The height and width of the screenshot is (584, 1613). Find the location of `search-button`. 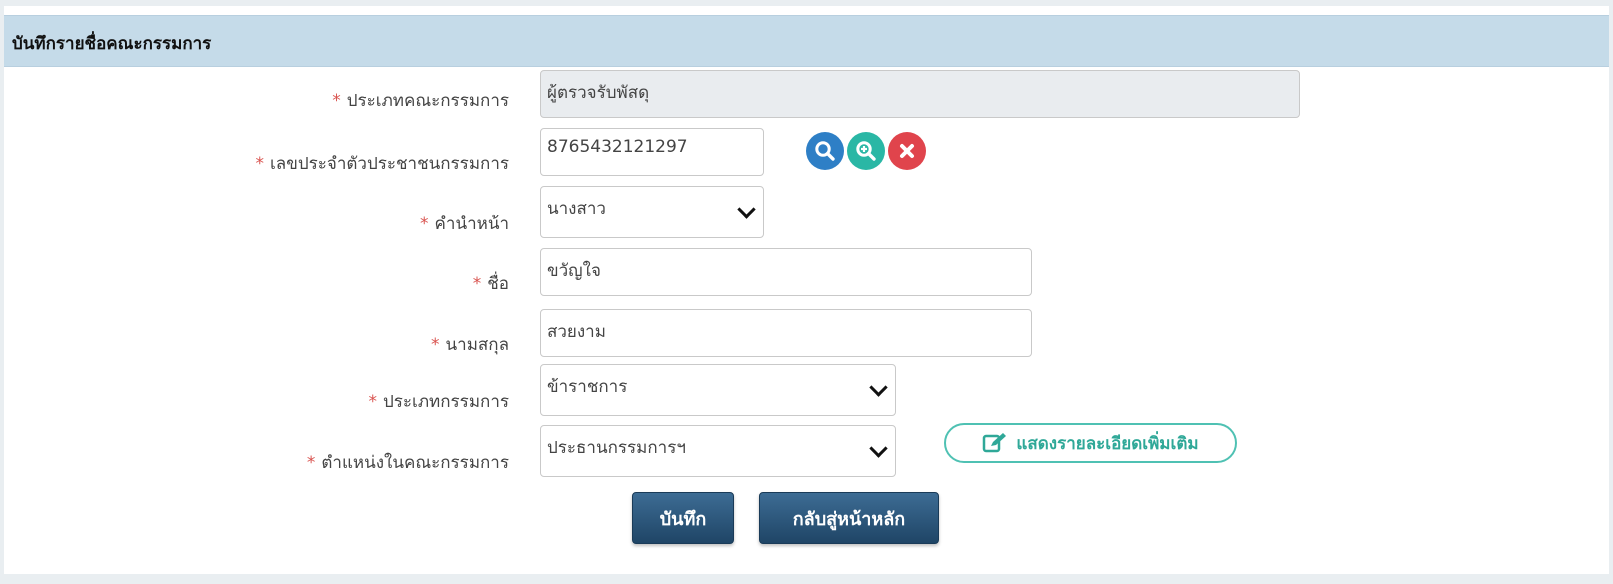

search-button is located at coordinates (825, 151).